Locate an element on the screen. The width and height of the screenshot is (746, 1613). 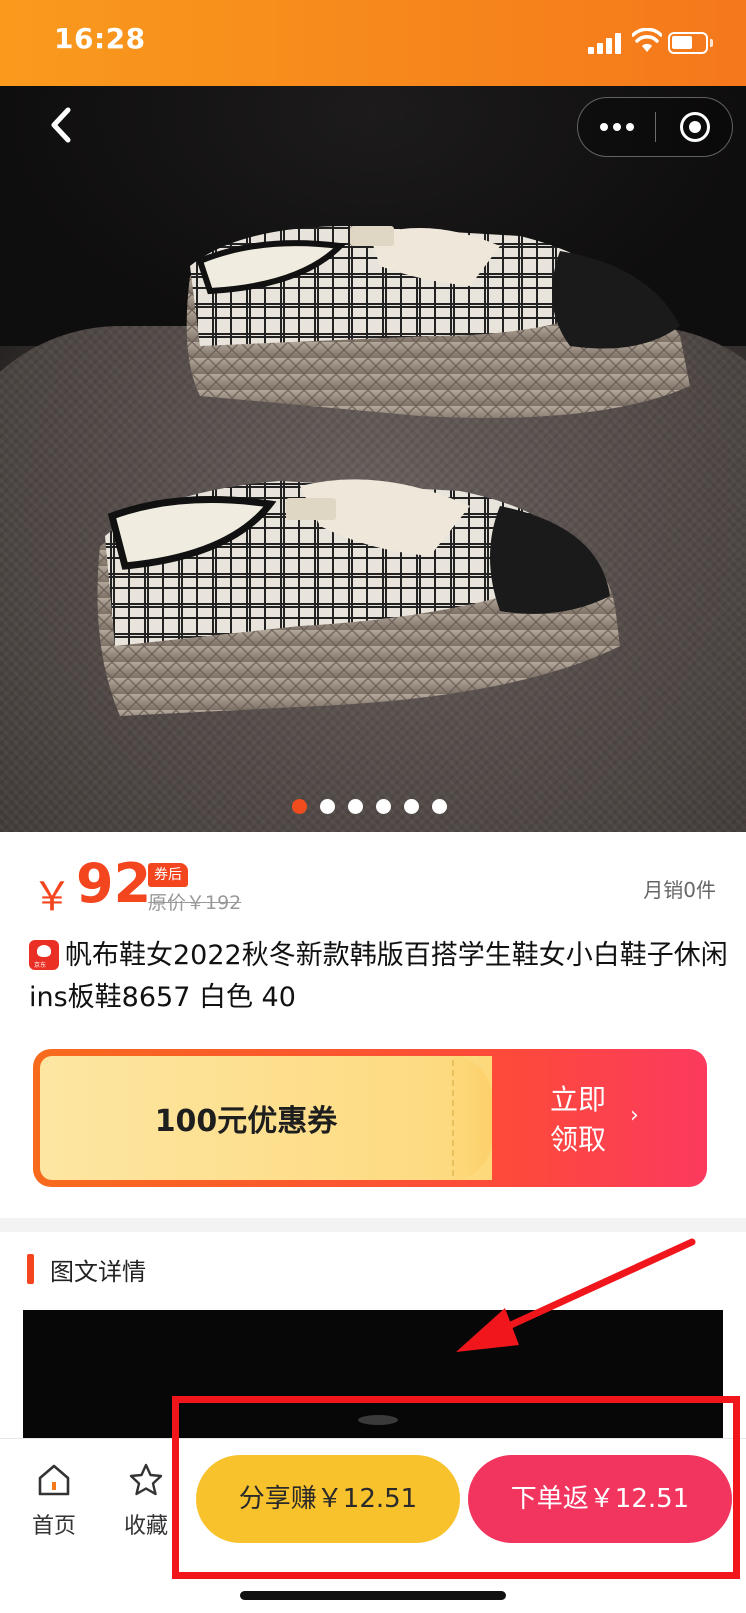
star-icon is located at coordinates (146, 1479).